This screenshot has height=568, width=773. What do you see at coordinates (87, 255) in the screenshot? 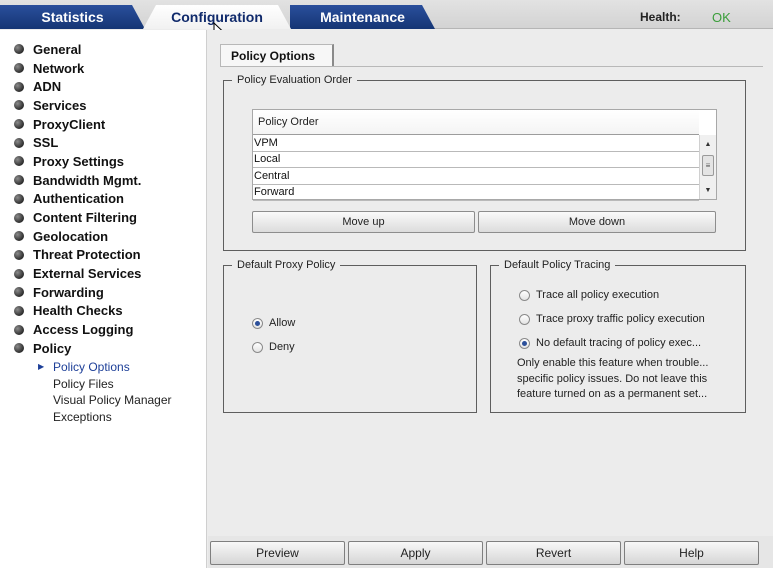
I see `sidebar-item-label: Threat Protection` at bounding box center [87, 255].